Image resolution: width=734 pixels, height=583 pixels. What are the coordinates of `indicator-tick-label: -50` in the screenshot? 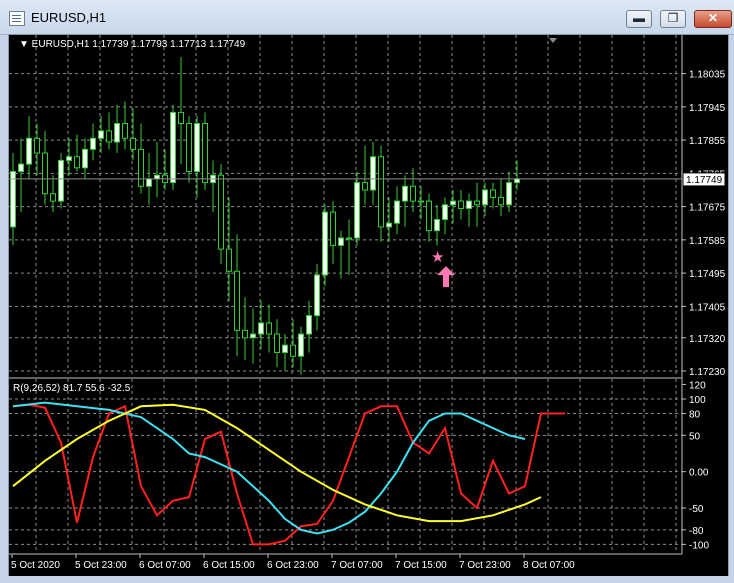 It's located at (696, 509).